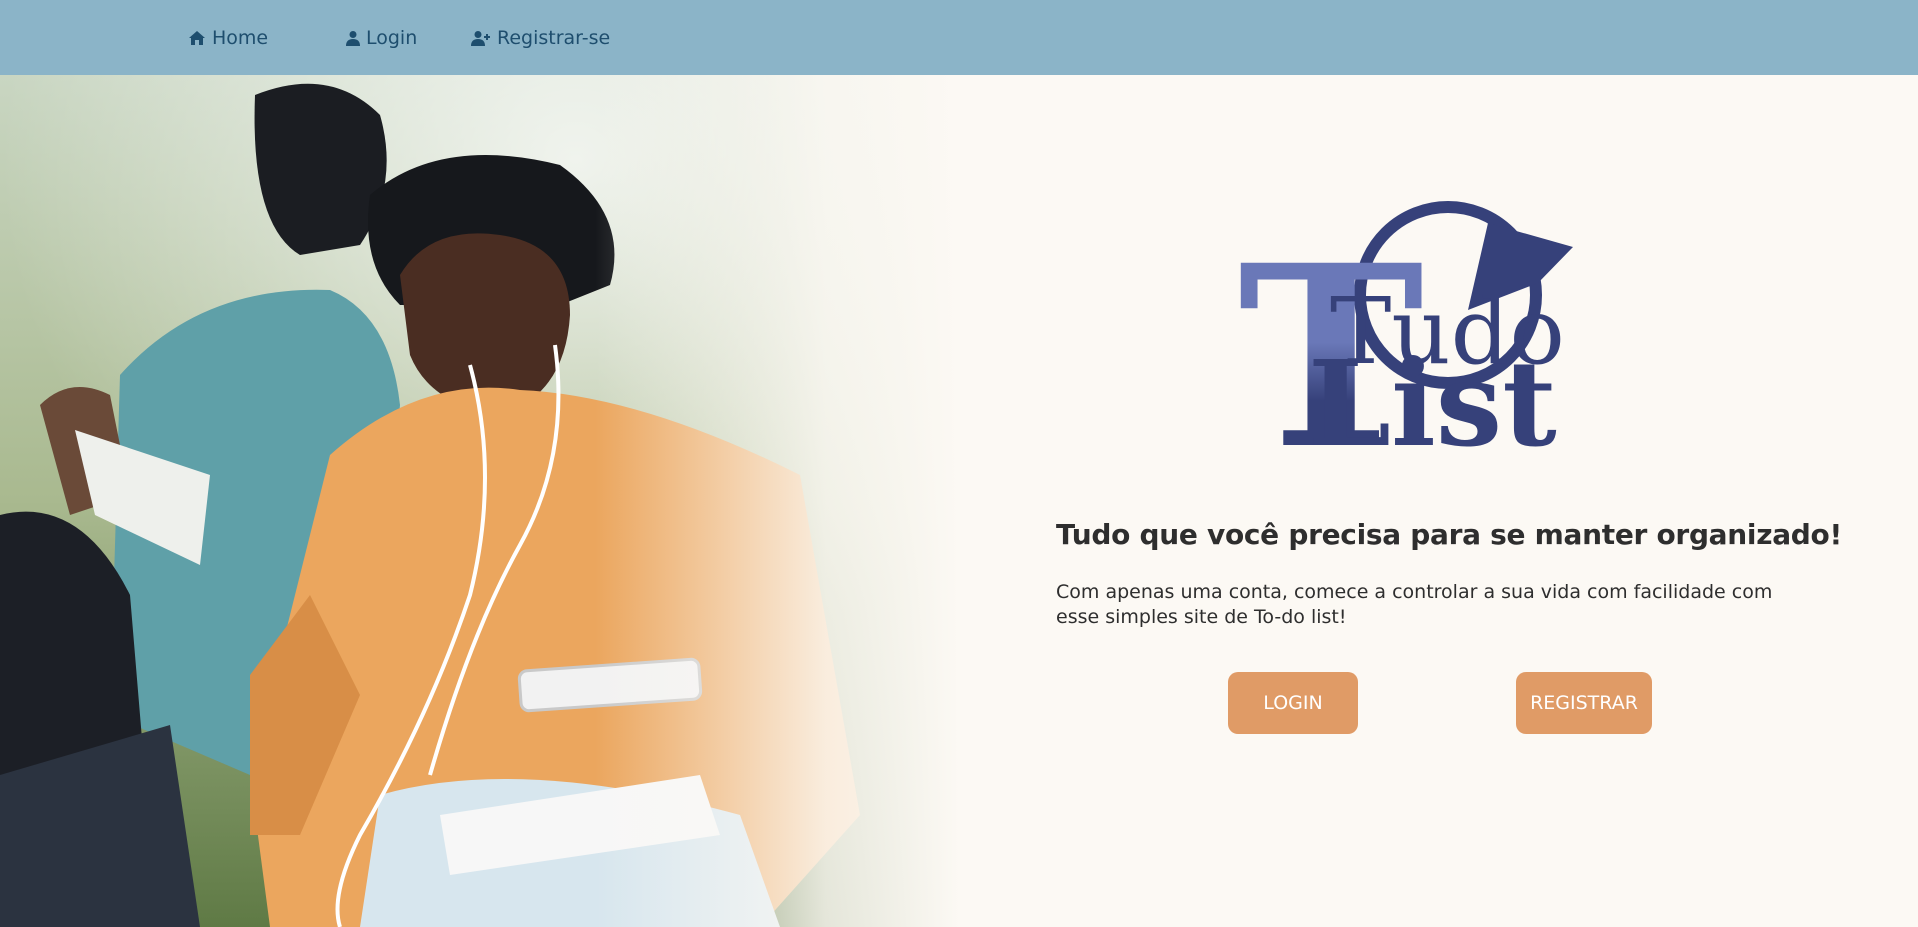 Image resolution: width=1918 pixels, height=927 pixels. Describe the element at coordinates (1584, 703) in the screenshot. I see `register-button: REGISTRAR` at that location.